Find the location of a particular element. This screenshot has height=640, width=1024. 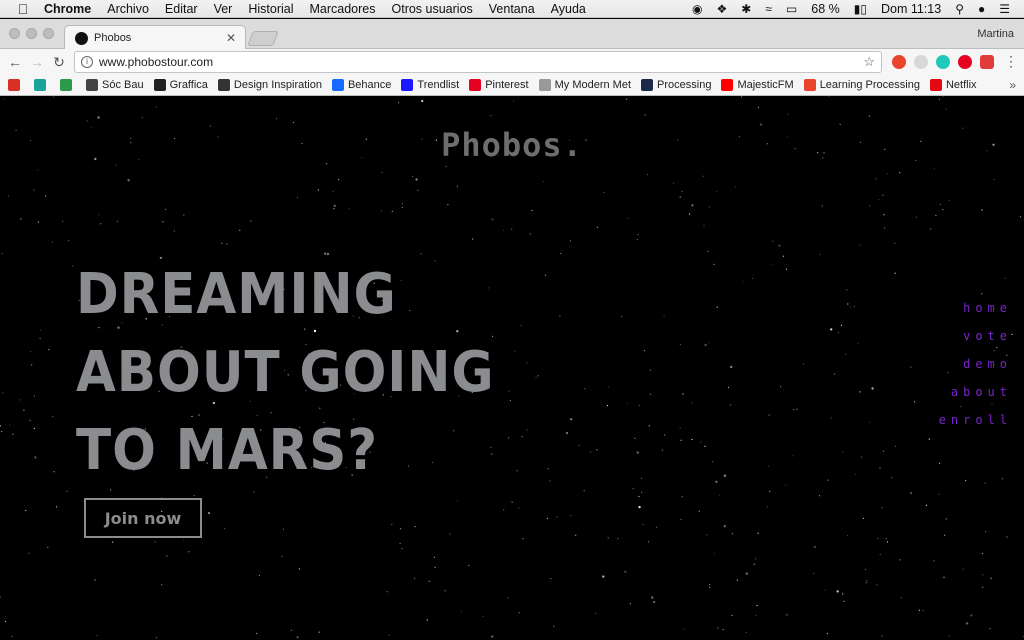

bookmark-item: Learning Processing is located at coordinates (861, 85).